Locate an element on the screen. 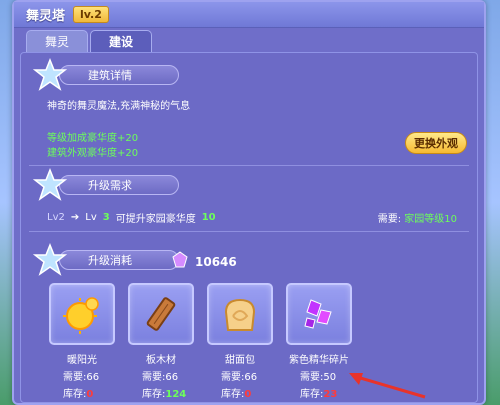 Image resolution: width=500 pixels, height=405 pixels. change-appearance-button: 更换外观 is located at coordinates (436, 143).